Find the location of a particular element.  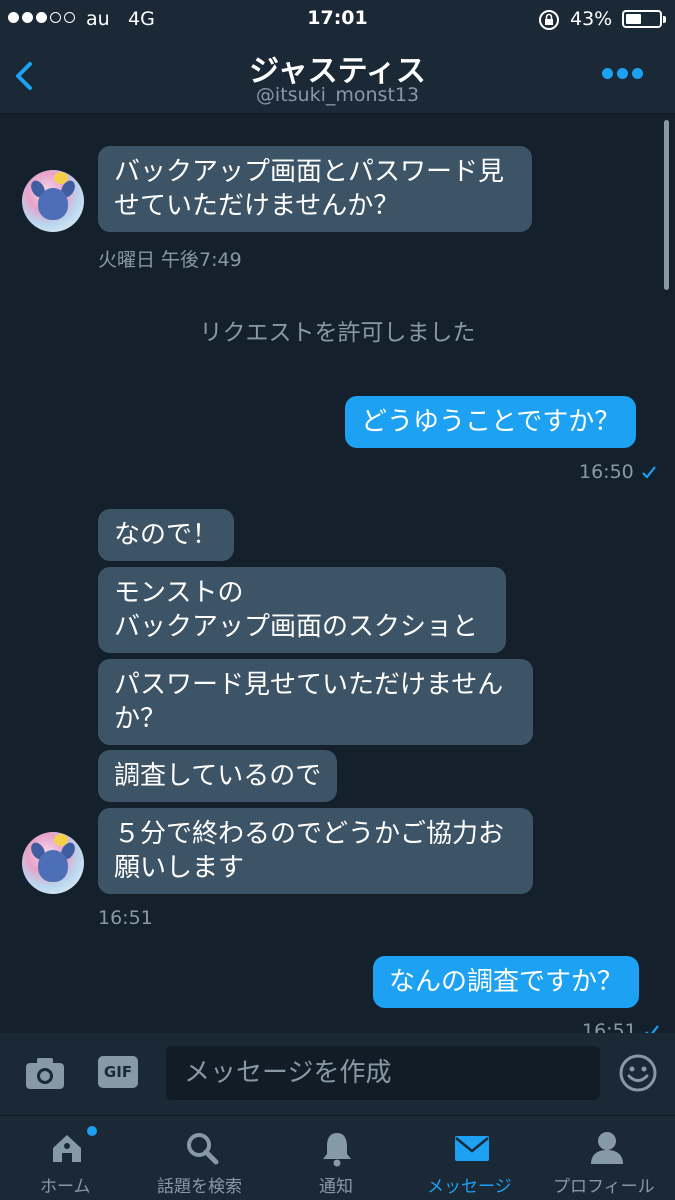

tab-label: プロフィール is located at coordinates (604, 1187).